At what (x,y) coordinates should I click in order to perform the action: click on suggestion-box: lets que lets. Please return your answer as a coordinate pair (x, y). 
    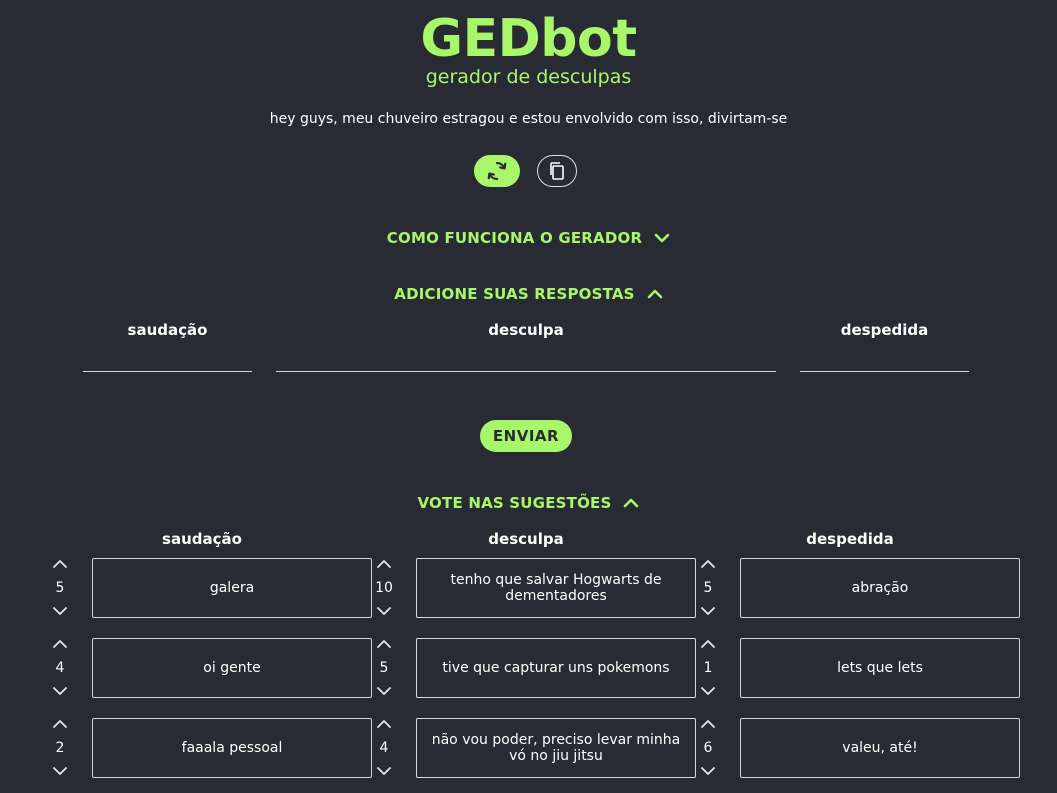
    Looking at the image, I should click on (880, 668).